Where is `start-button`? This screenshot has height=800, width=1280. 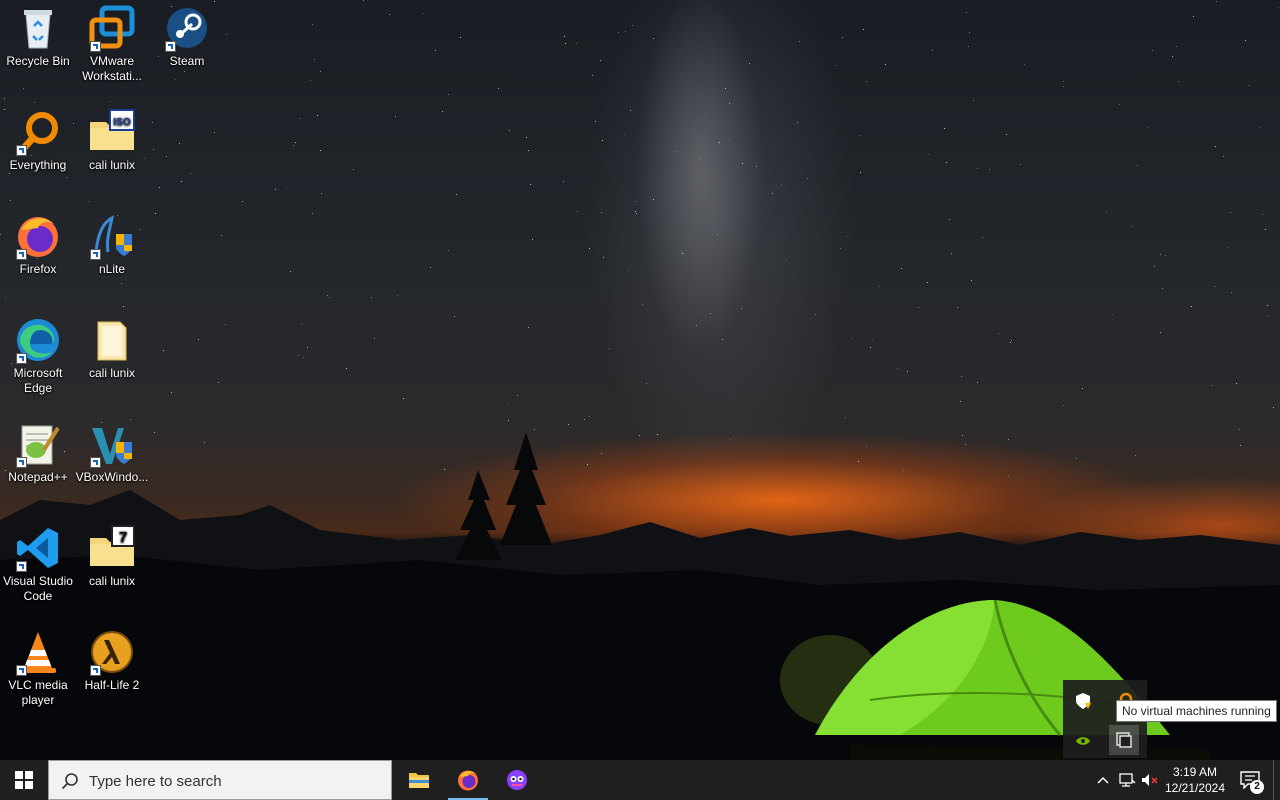
start-button is located at coordinates (24, 780).